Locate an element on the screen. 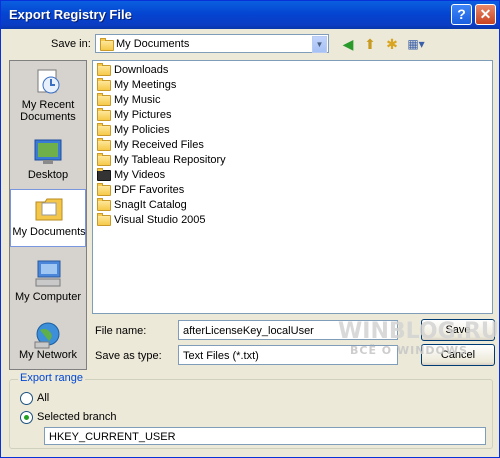 This screenshot has height=458, width=500. list-item: My Meetings is located at coordinates (197, 85).